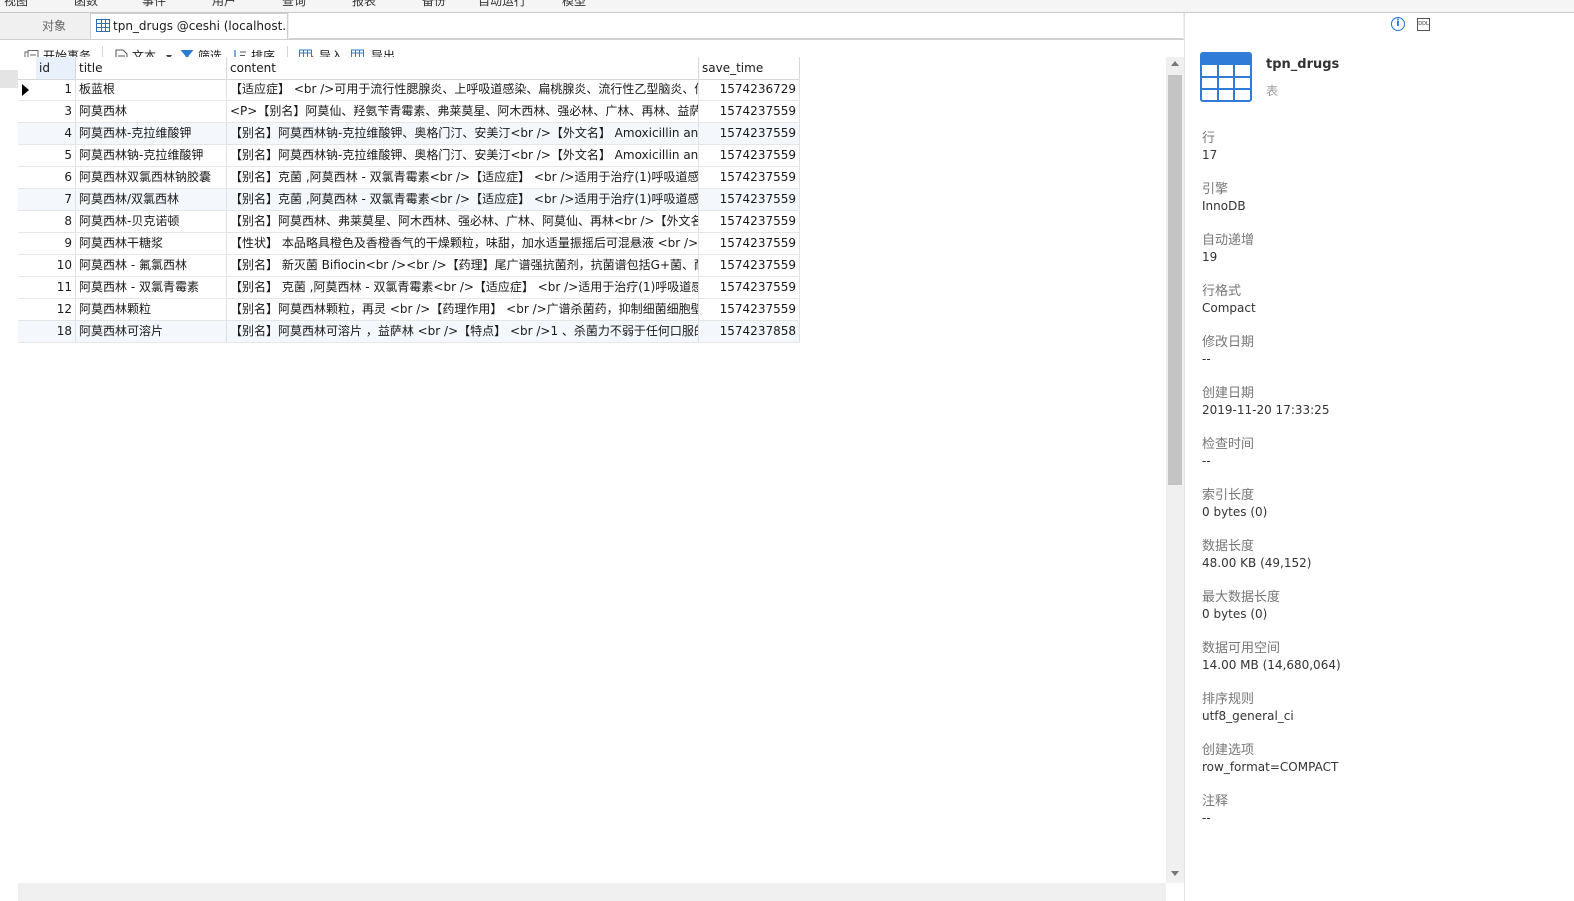 This screenshot has height=901, width=1574. I want to click on cell-title: 阿莫西林干糖浆, so click(151, 243).